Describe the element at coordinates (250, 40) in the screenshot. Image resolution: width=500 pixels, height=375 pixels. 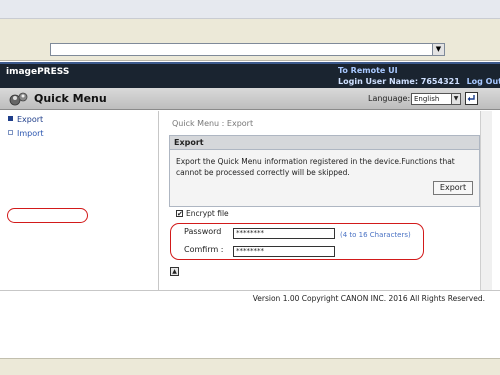
I see `browser-toolbar: ▼` at that location.